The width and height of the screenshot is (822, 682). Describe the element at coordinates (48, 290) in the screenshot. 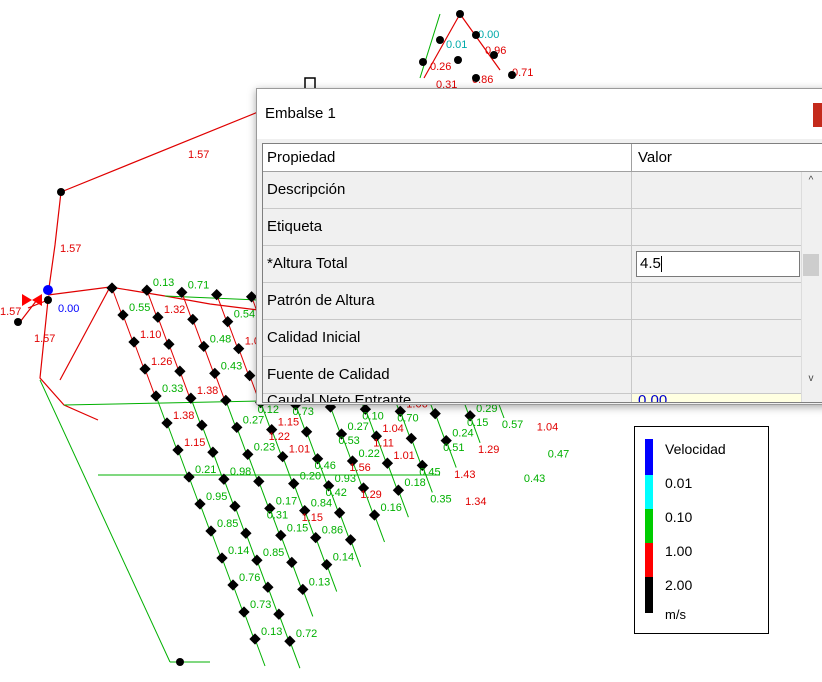

I see `reservoir-node` at that location.